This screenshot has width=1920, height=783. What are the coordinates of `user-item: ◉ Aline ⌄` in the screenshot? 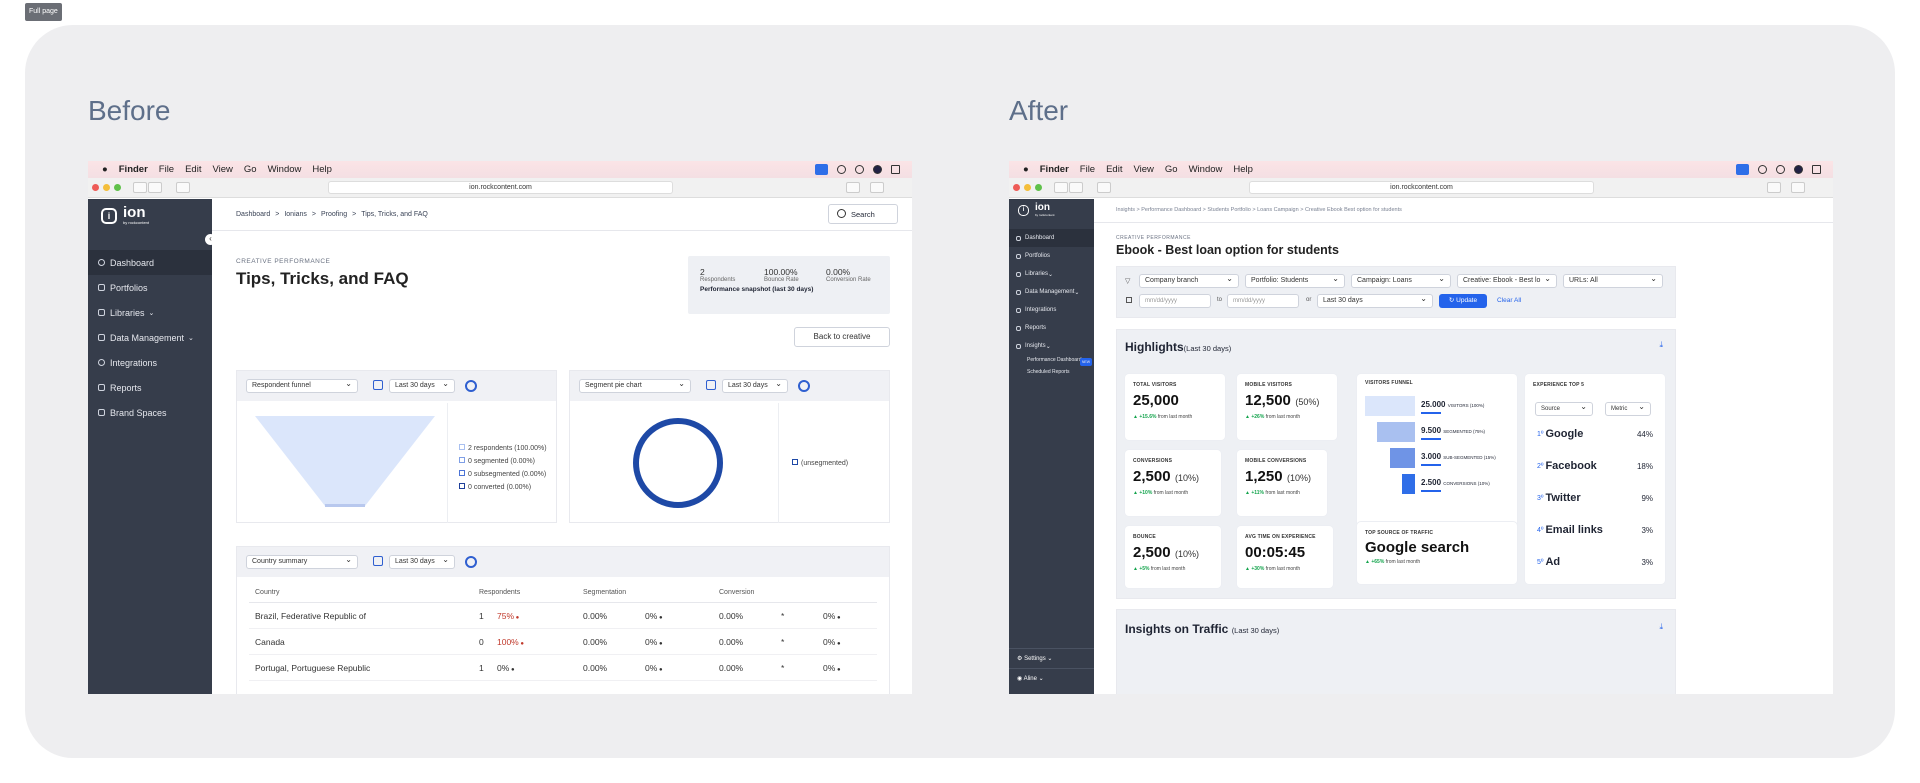 It's located at (1051, 678).